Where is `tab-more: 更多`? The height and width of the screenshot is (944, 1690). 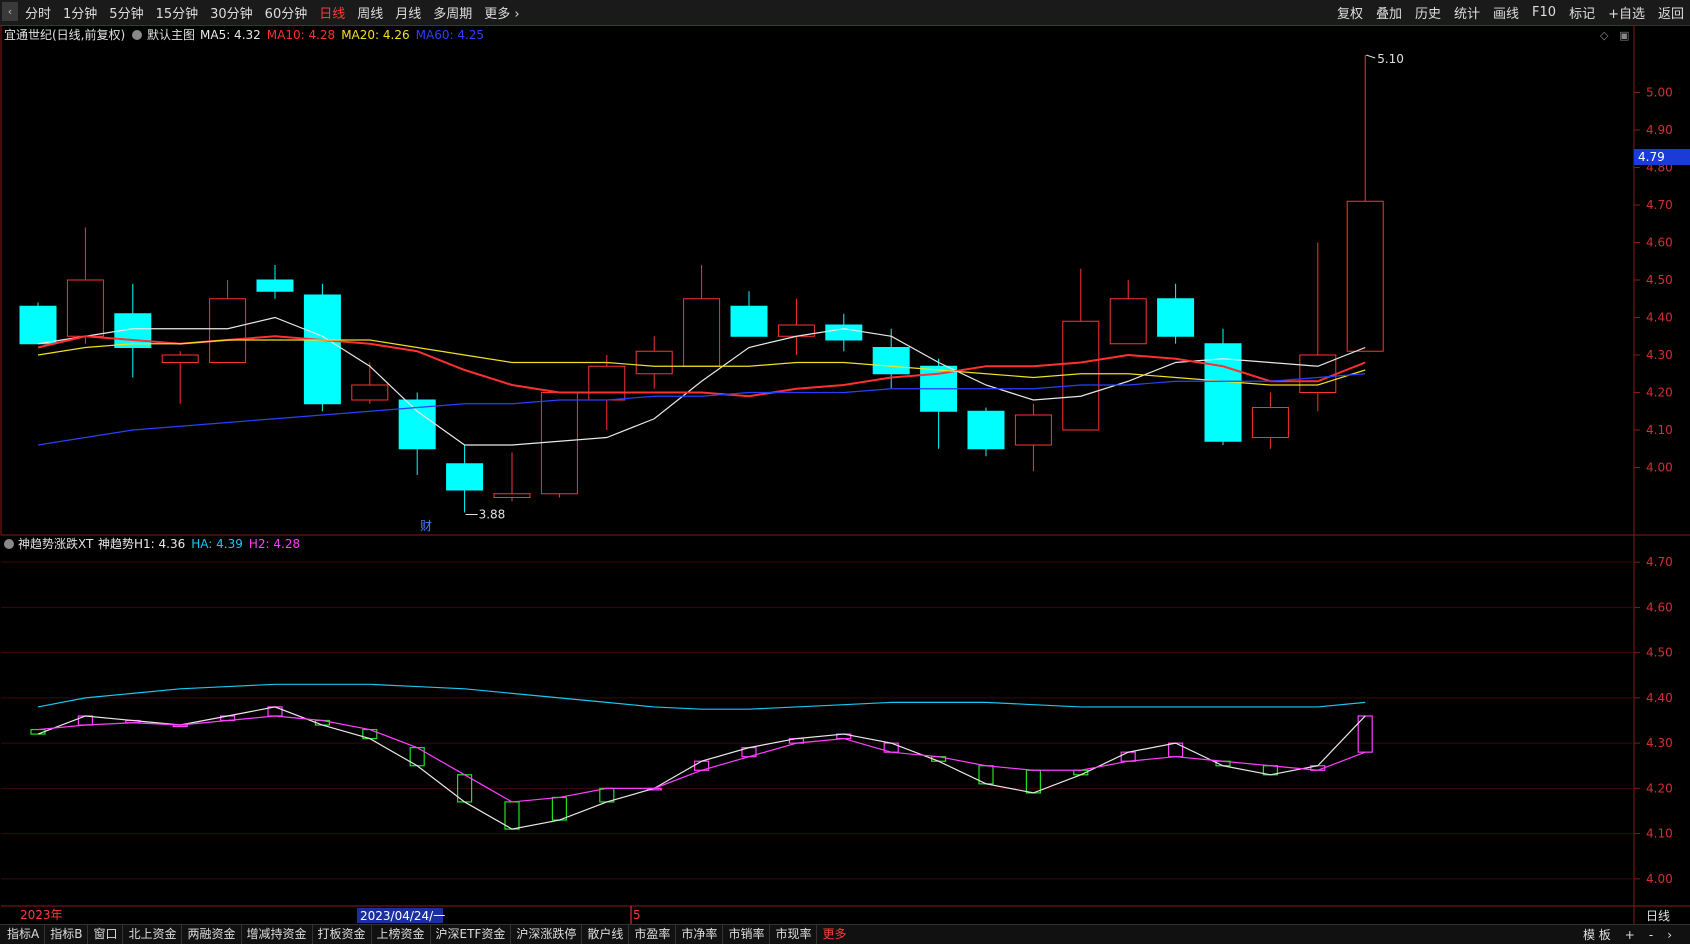
tab-more: 更多 is located at coordinates (834, 934).